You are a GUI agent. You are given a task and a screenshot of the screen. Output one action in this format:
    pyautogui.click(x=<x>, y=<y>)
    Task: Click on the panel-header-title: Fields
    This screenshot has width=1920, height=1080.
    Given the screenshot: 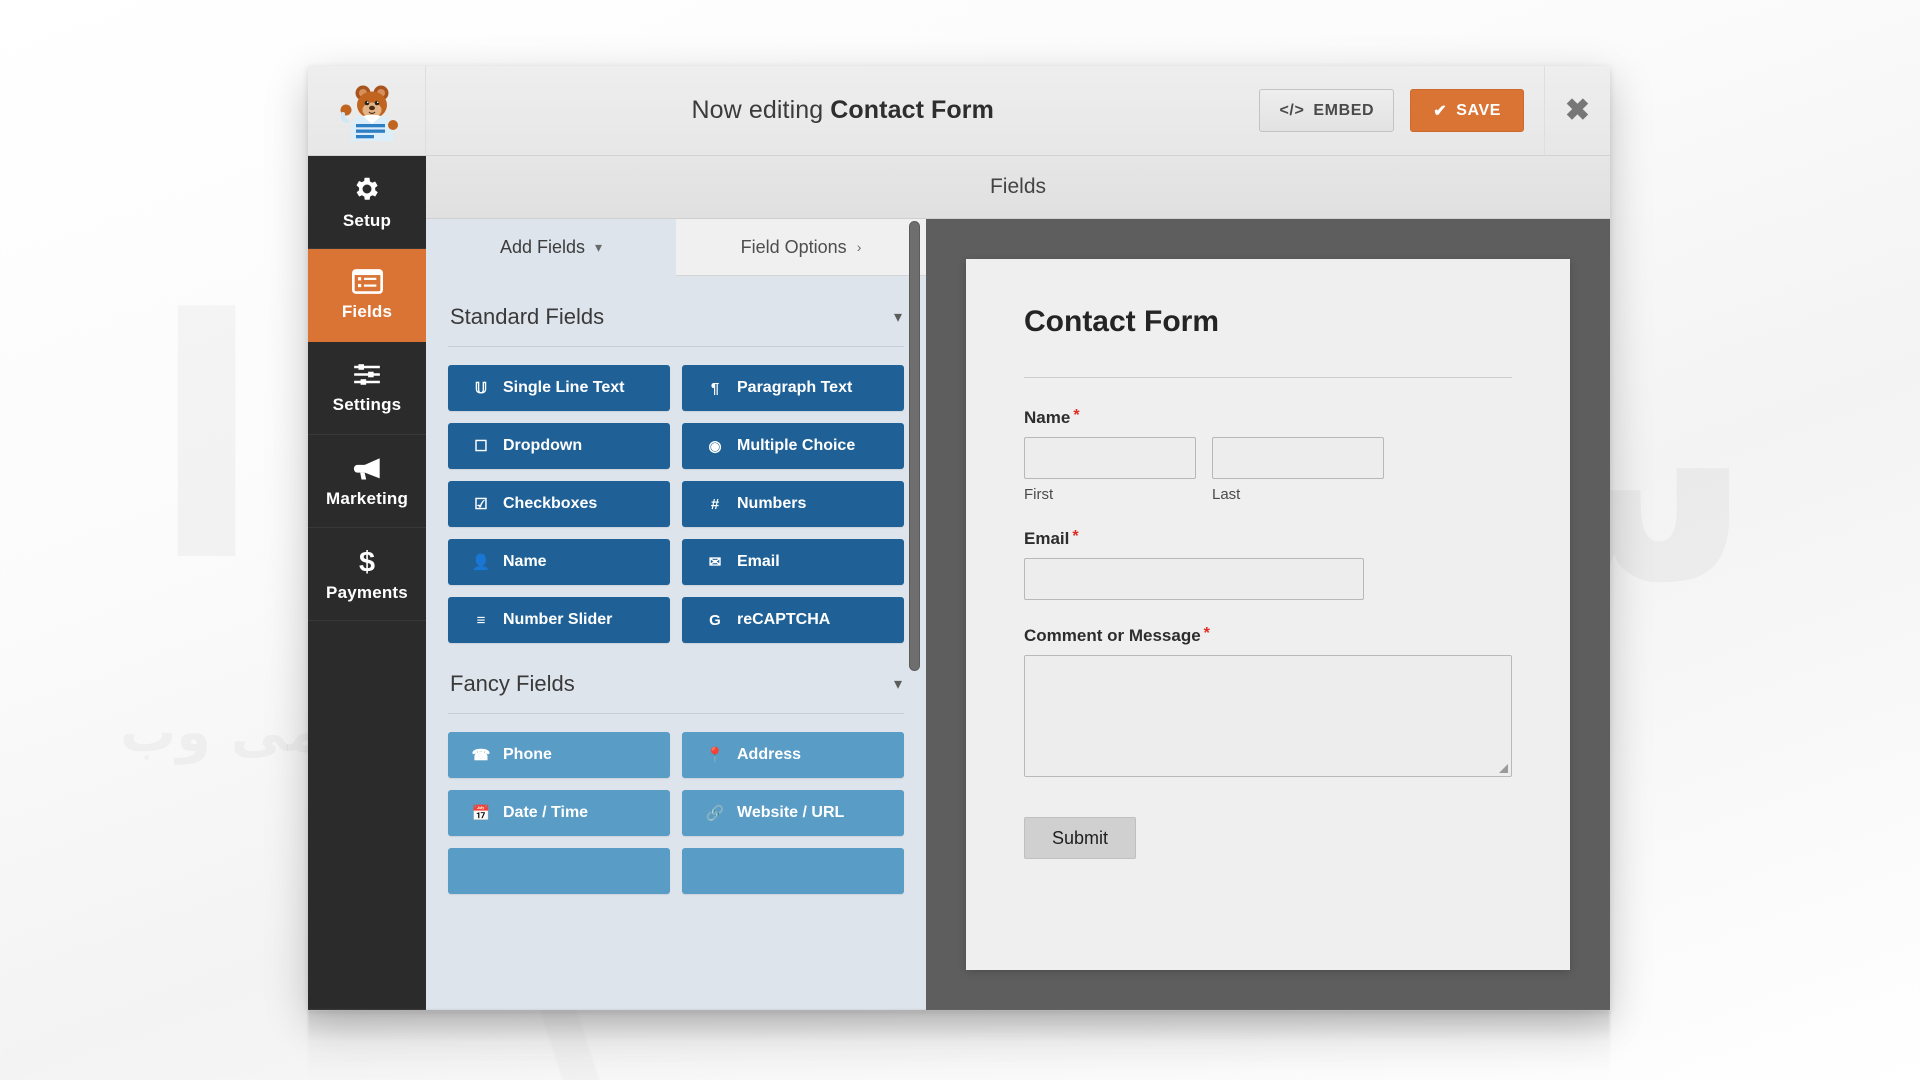 What is the action you would take?
    pyautogui.click(x=1018, y=187)
    